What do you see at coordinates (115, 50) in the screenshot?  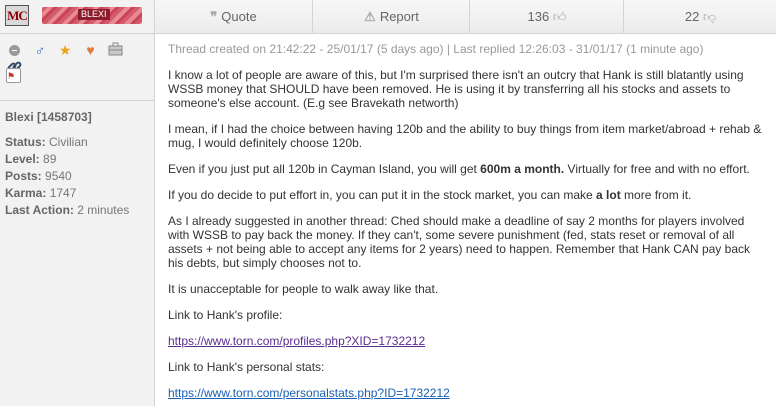 I see `company-icon` at bounding box center [115, 50].